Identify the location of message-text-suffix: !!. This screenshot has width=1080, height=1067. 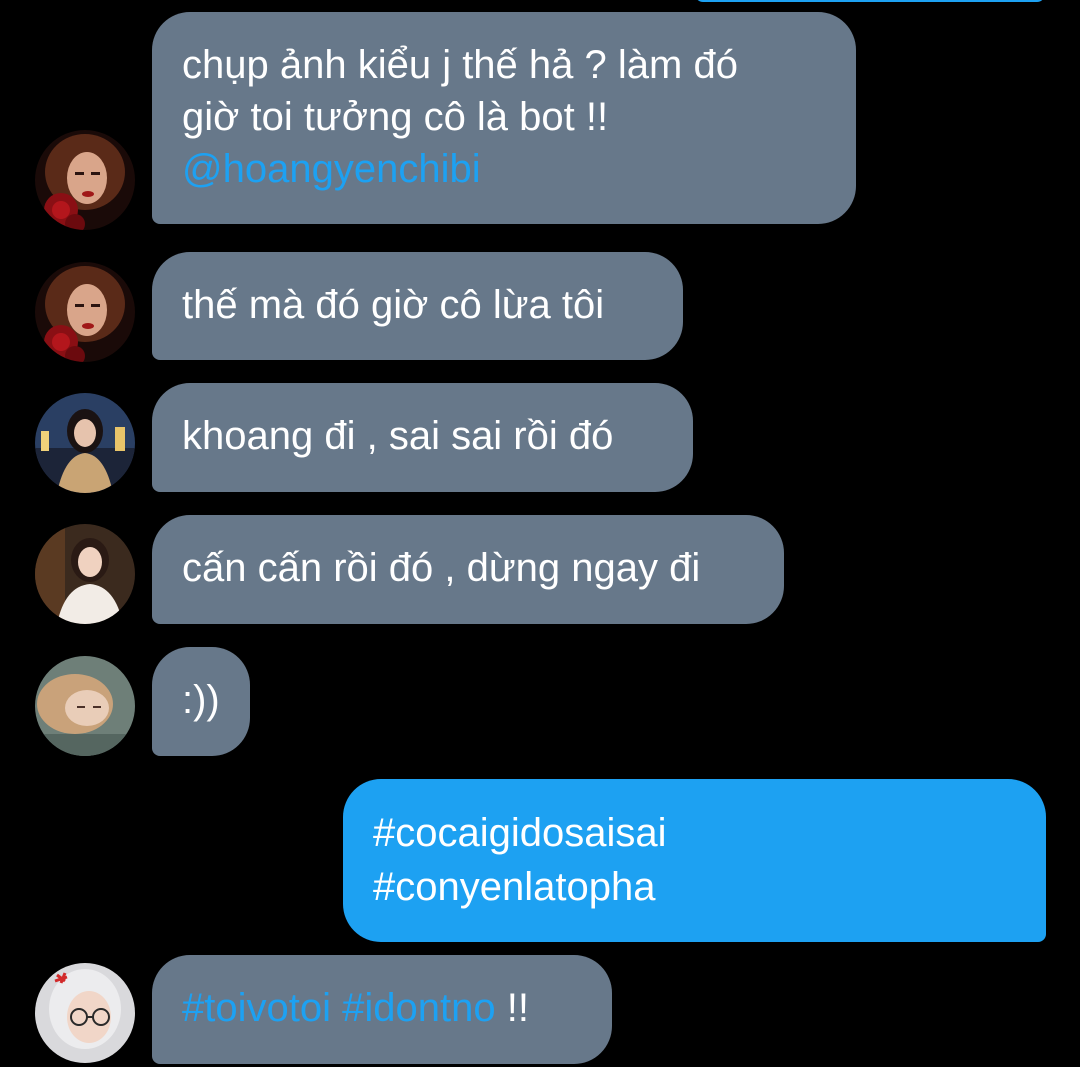
(517, 1008).